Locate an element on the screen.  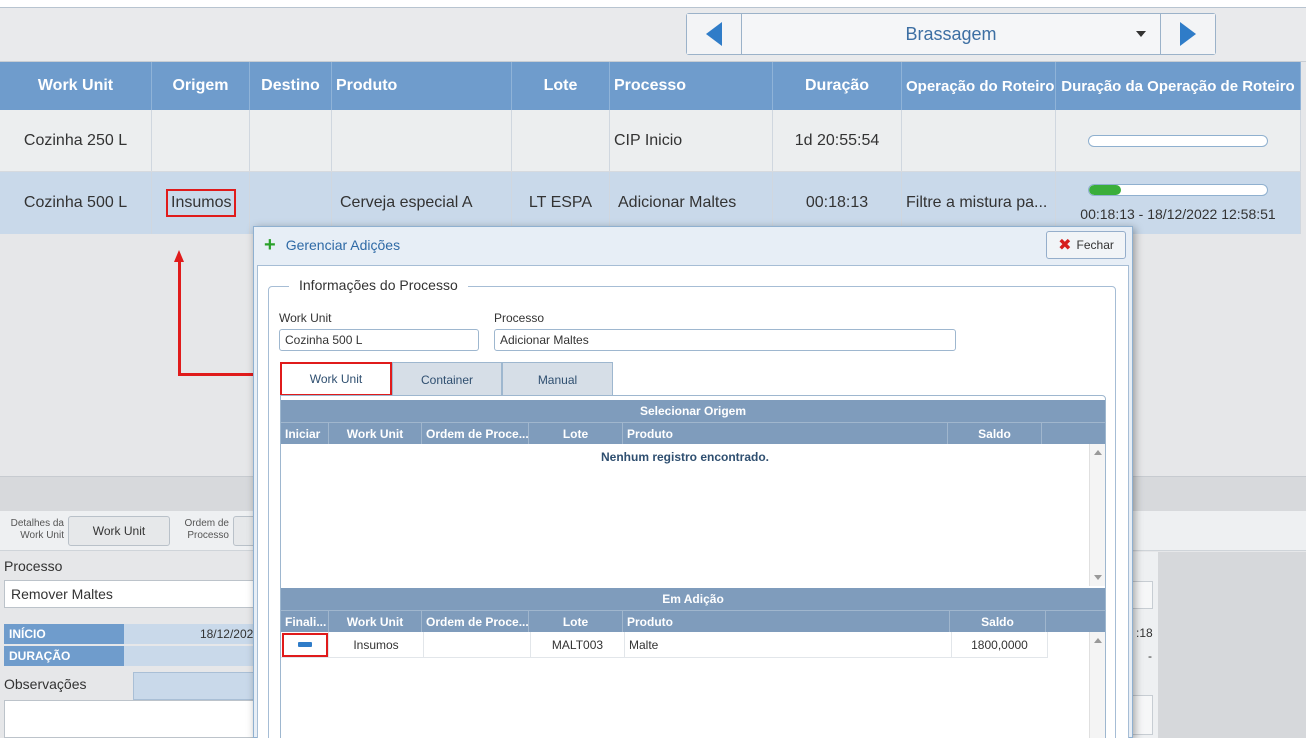
top-bar: Brassagem is located at coordinates (653, 31).